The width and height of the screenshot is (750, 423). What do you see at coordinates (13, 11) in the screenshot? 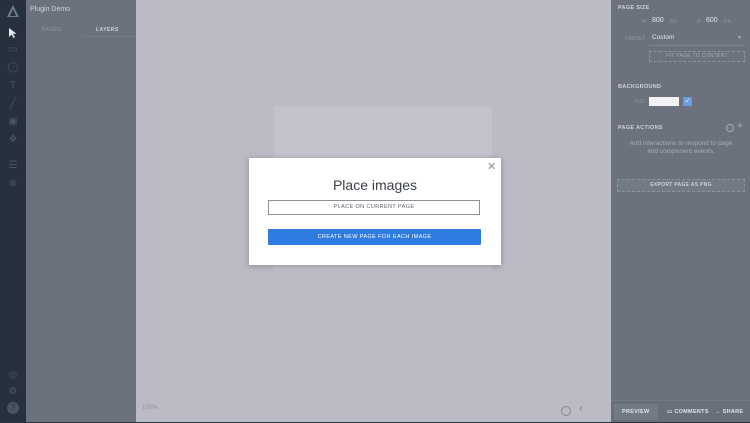
I see `app-logo-icon` at bounding box center [13, 11].